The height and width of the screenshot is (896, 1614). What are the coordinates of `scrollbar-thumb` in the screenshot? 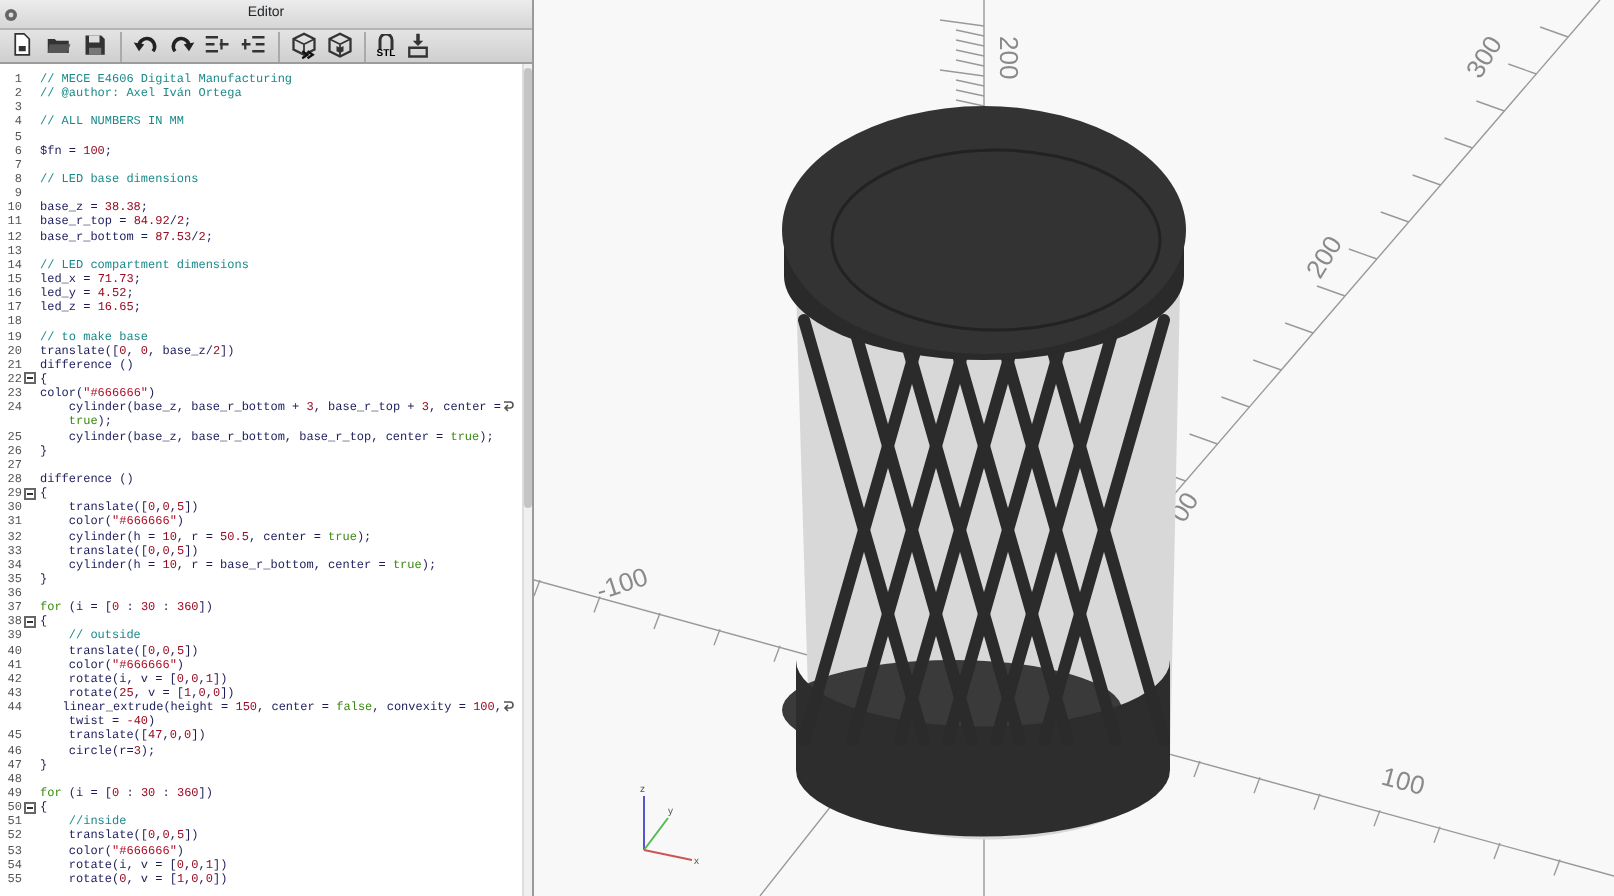 It's located at (528, 288).